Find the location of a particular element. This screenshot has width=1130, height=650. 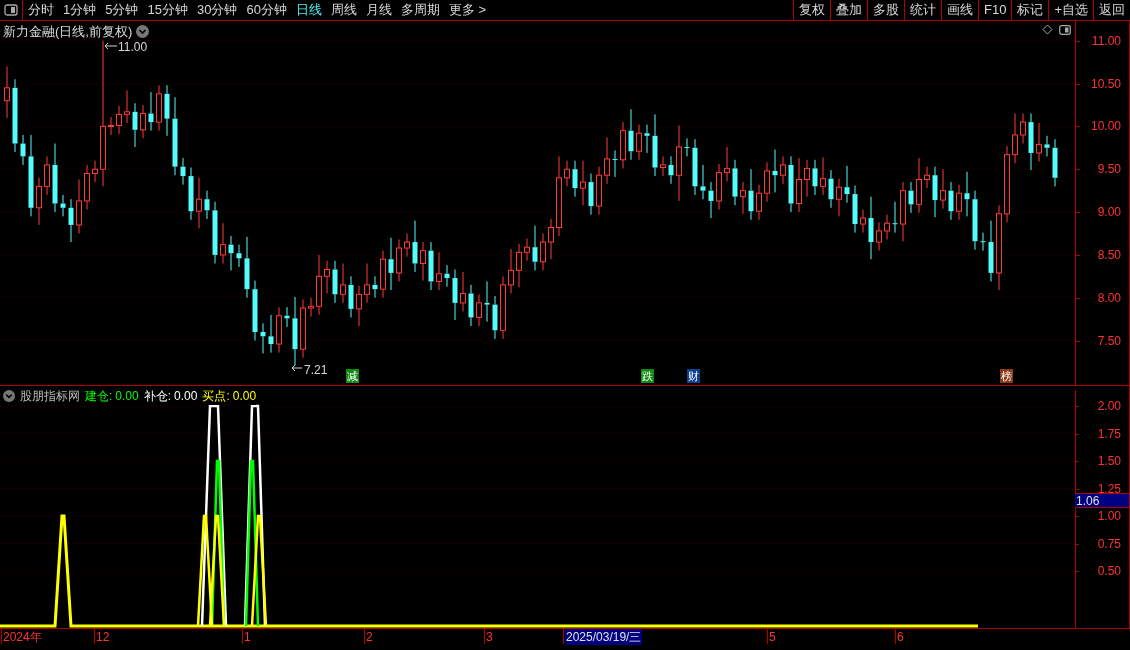

toolbar-button: F10 is located at coordinates (995, 10).